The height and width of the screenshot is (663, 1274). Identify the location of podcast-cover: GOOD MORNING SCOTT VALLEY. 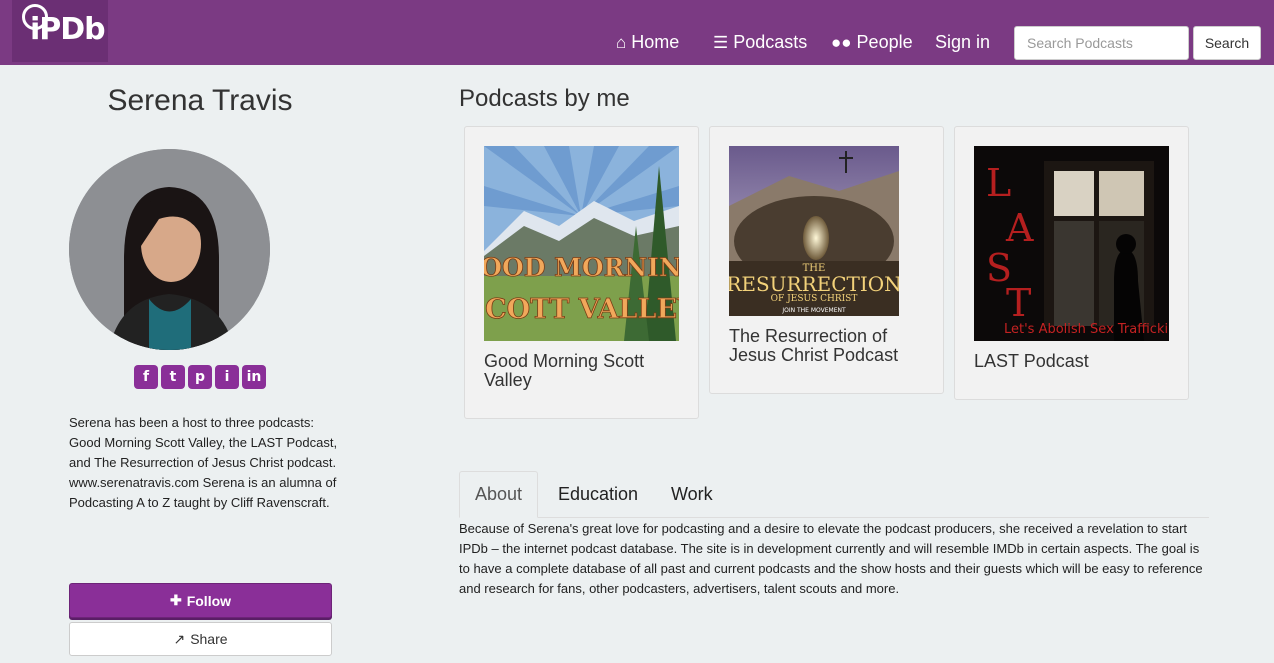
(581, 243).